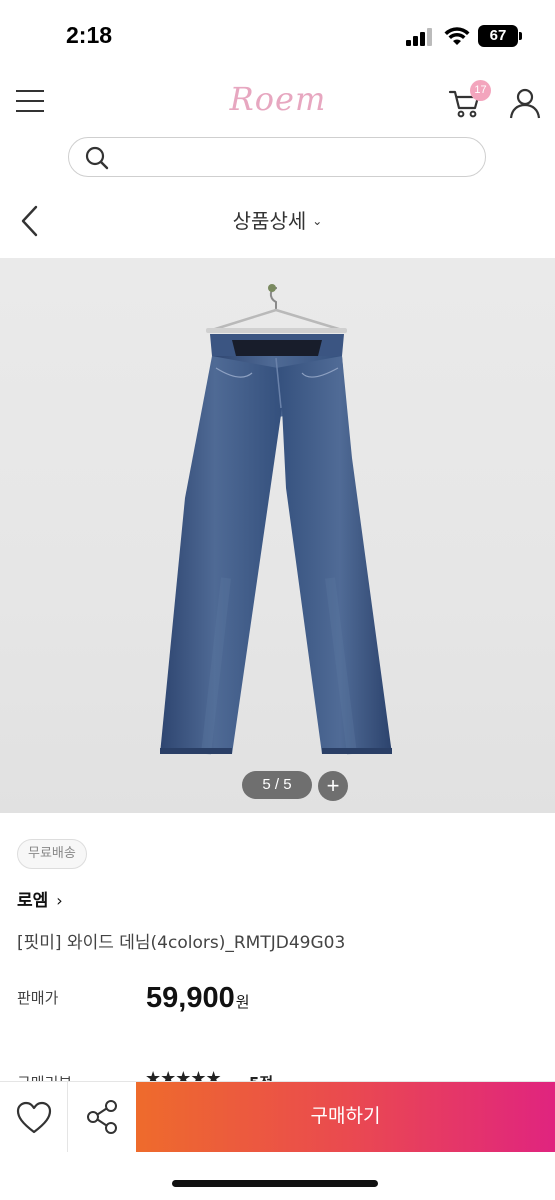 The image size is (555, 1200). What do you see at coordinates (190, 998) in the screenshot?
I see `price-value: 59,900` at bounding box center [190, 998].